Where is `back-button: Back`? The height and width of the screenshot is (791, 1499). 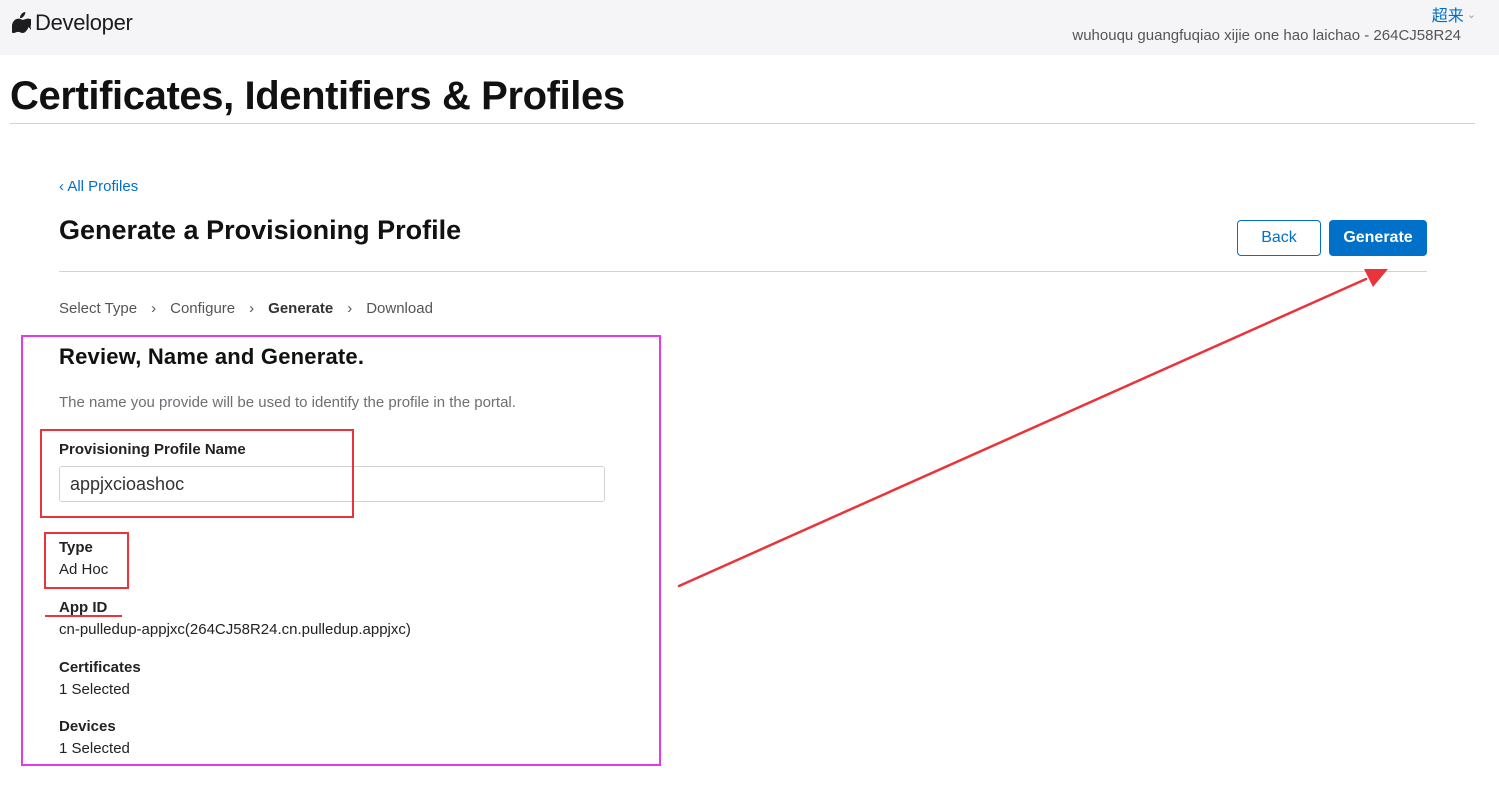
back-button: Back is located at coordinates (1279, 238).